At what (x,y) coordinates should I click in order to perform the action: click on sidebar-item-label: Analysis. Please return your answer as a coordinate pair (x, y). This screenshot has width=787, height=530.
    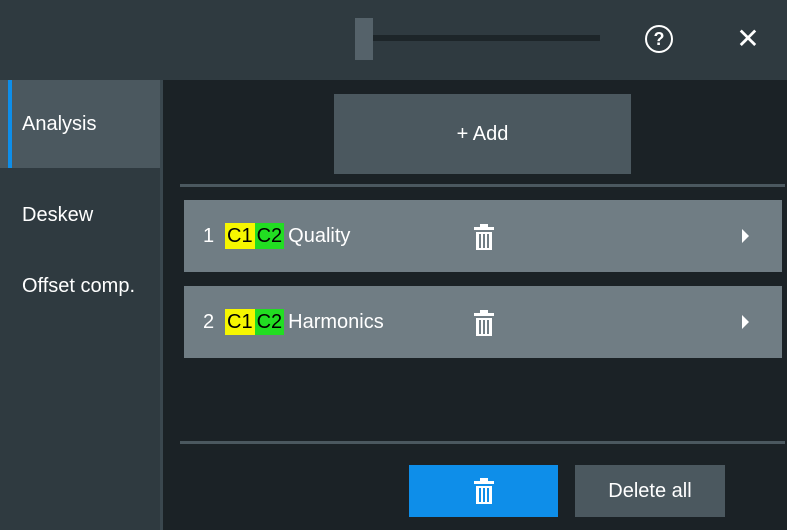
    Looking at the image, I should click on (59, 124).